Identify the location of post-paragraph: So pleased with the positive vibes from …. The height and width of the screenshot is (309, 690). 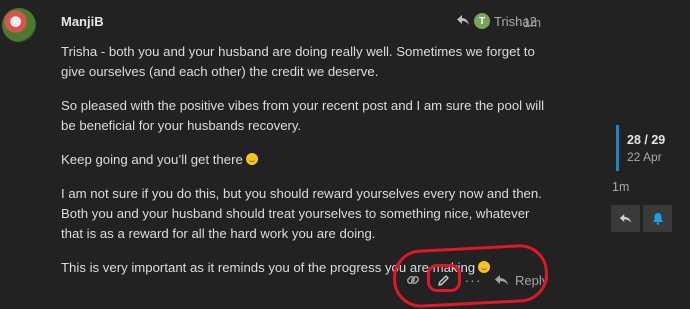
(303, 115).